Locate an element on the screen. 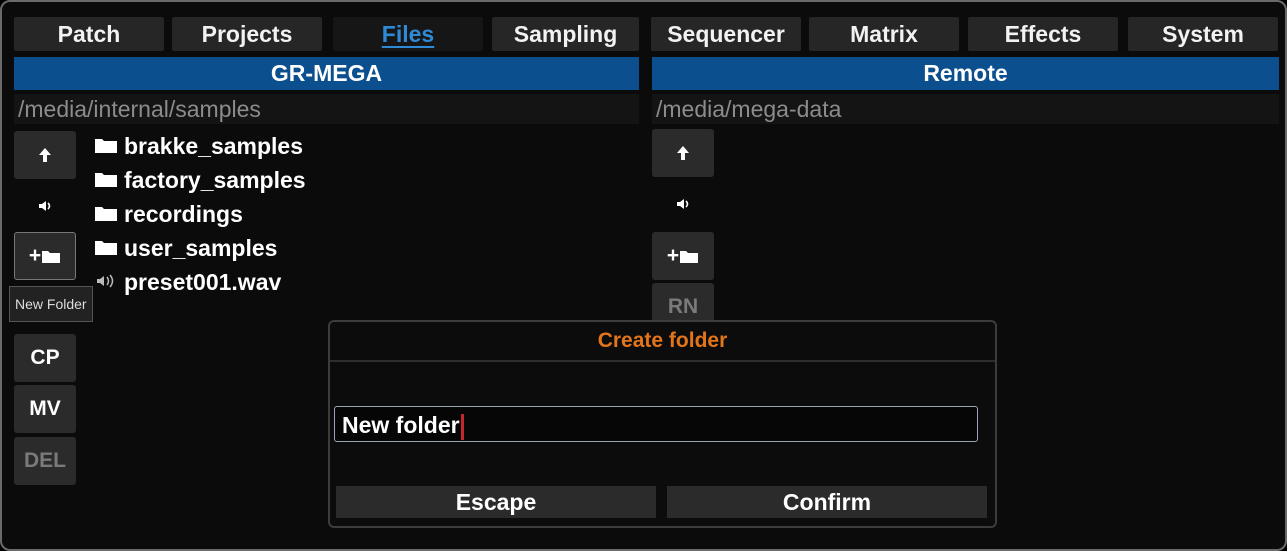 The height and width of the screenshot is (551, 1287). escape-button: Escape is located at coordinates (496, 502).